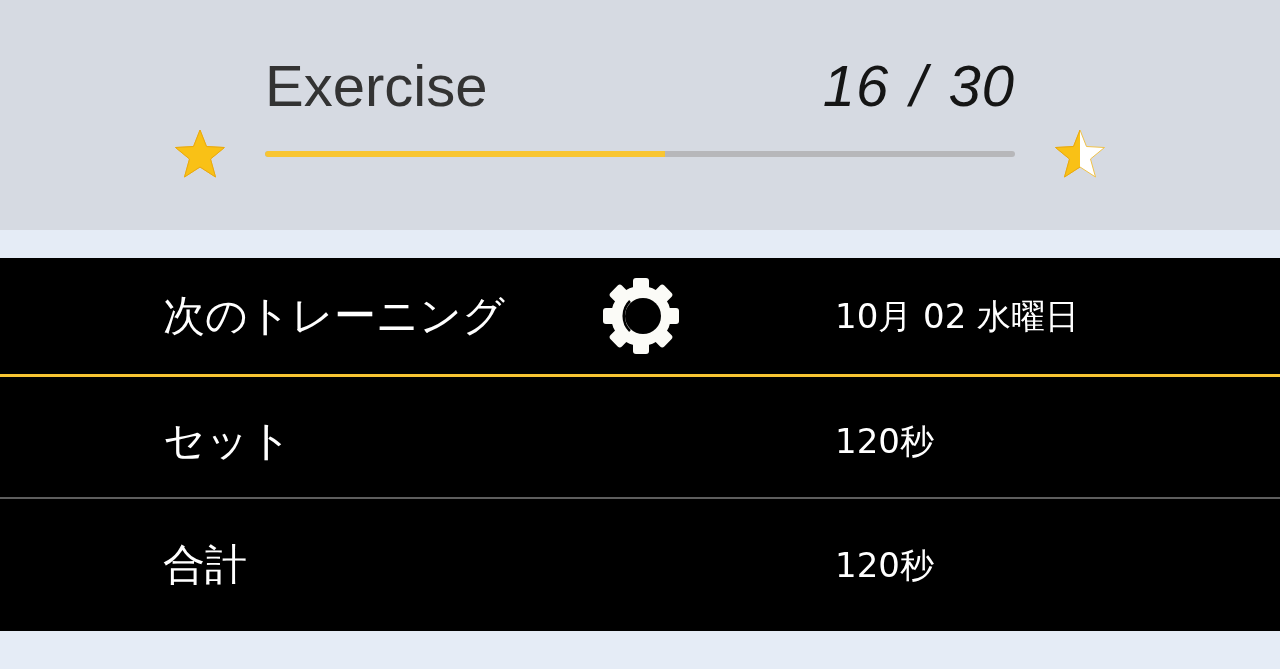 This screenshot has width=1280, height=669. I want to click on exercise-title: Exercise, so click(376, 86).